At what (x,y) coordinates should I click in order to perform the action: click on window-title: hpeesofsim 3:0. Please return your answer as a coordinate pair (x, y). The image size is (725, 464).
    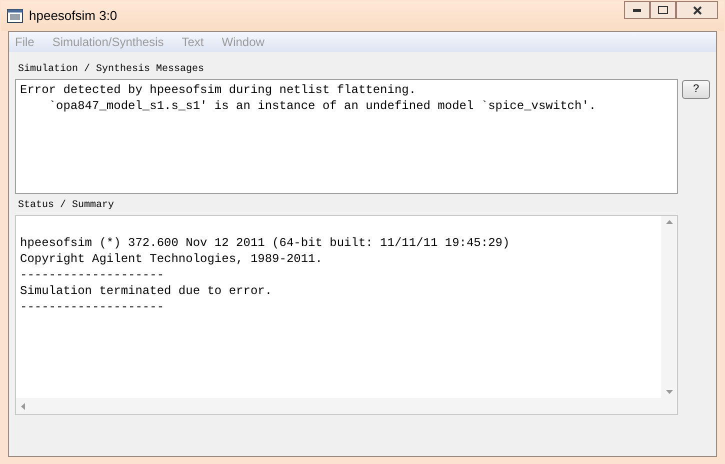
    Looking at the image, I should click on (73, 16).